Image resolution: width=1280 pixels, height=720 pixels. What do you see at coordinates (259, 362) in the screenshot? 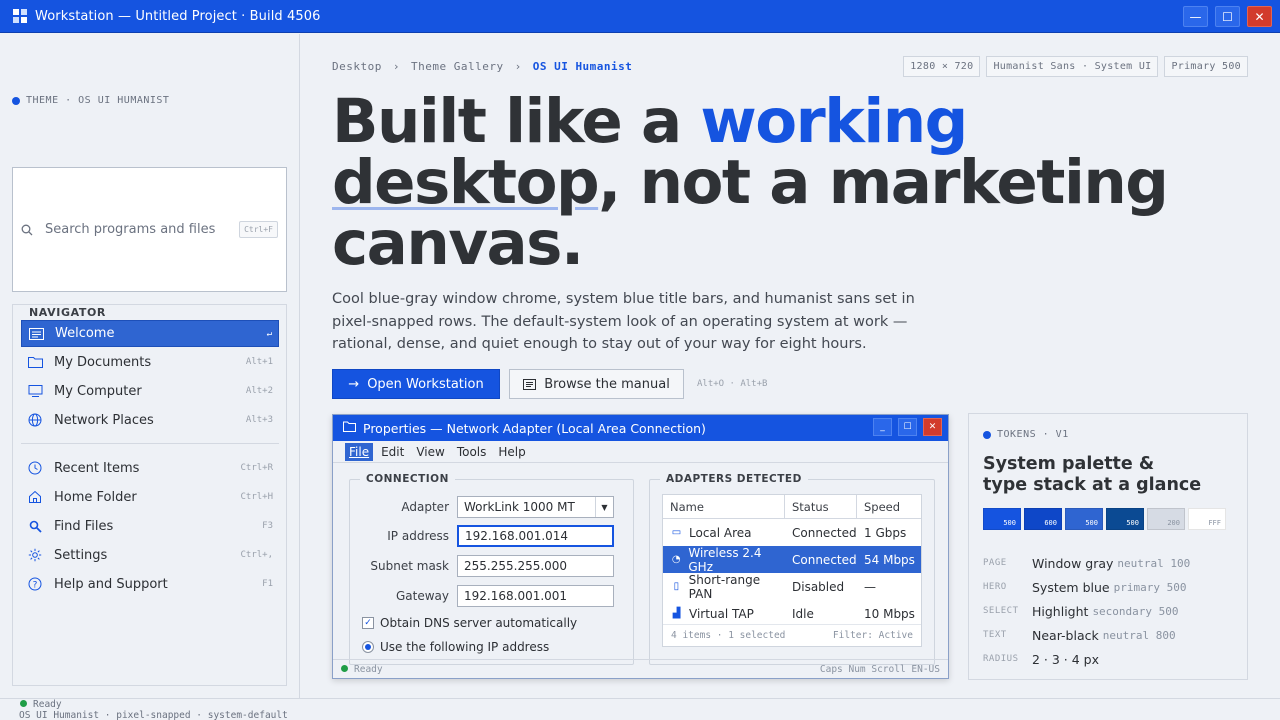
I see `nav-item-shortcut: Alt+1` at bounding box center [259, 362].